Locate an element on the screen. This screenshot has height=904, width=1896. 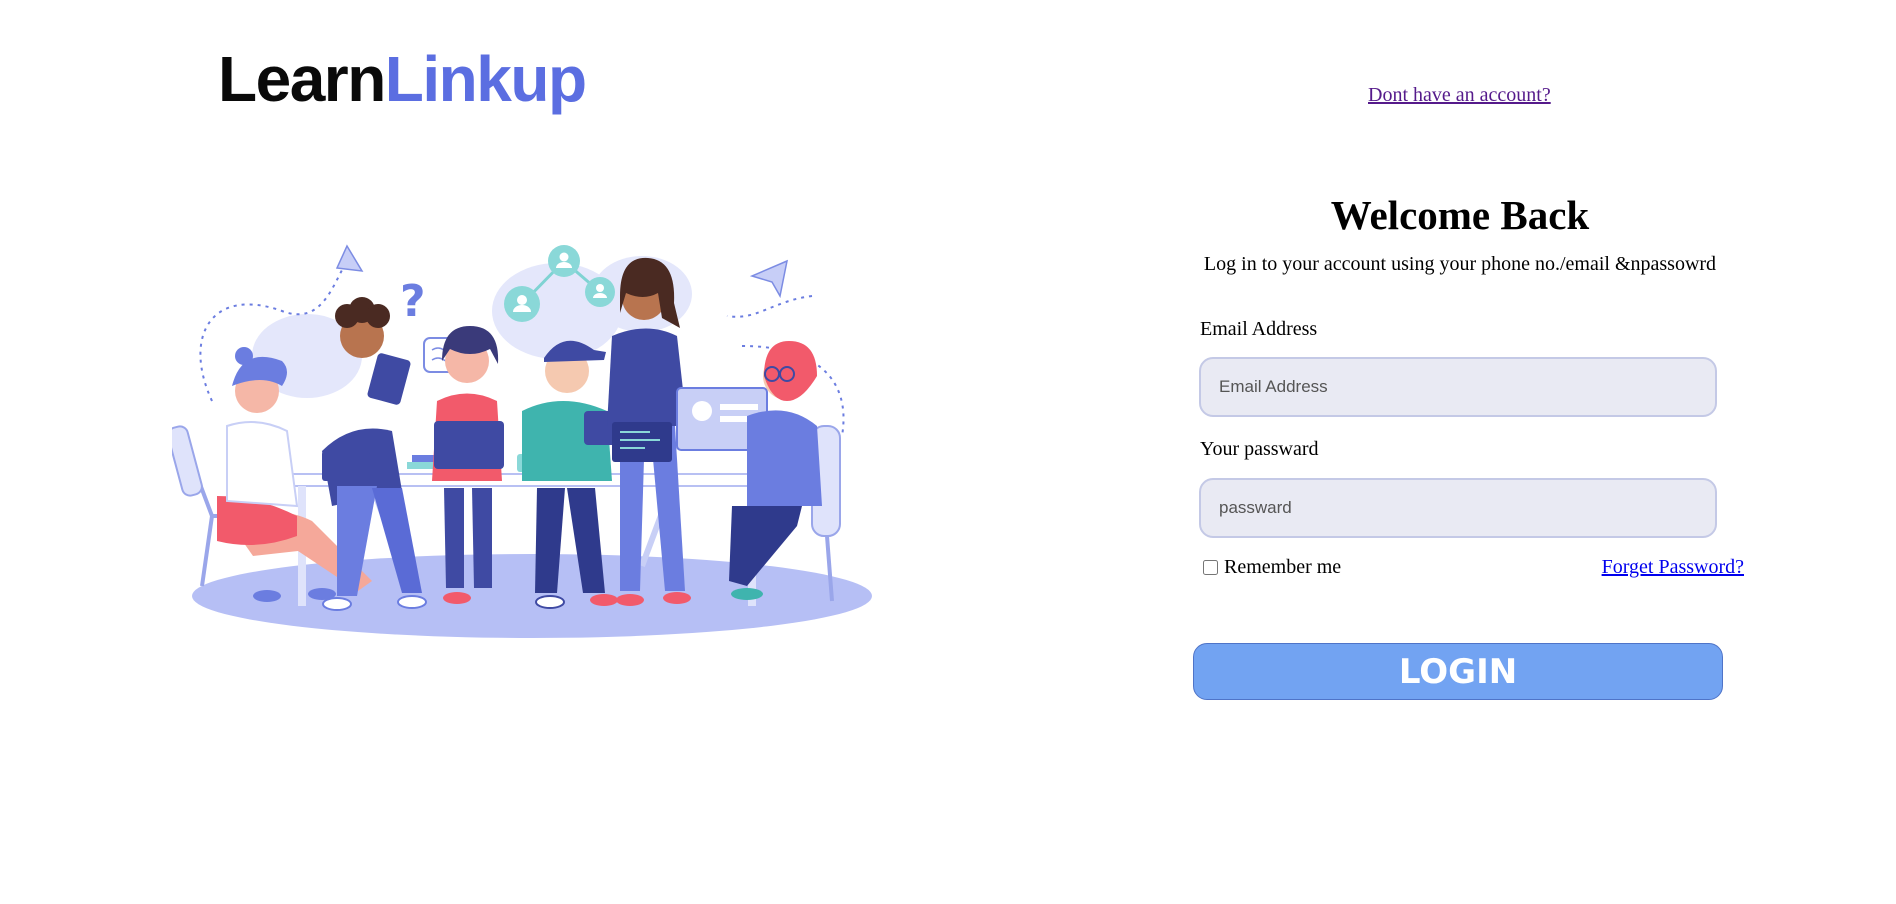
logo-text-learn: Learn is located at coordinates (302, 79).